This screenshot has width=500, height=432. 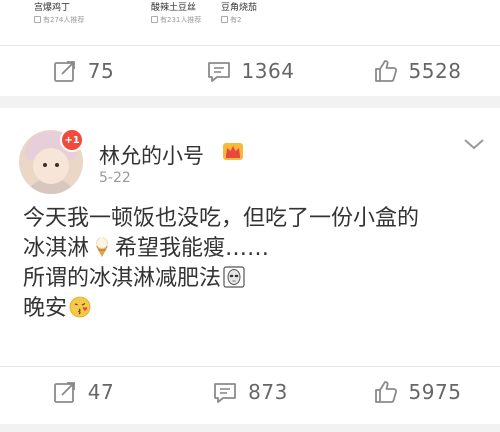 What do you see at coordinates (181, 20) in the screenshot?
I see `recipe-meta-text: 有231人推荐` at bounding box center [181, 20].